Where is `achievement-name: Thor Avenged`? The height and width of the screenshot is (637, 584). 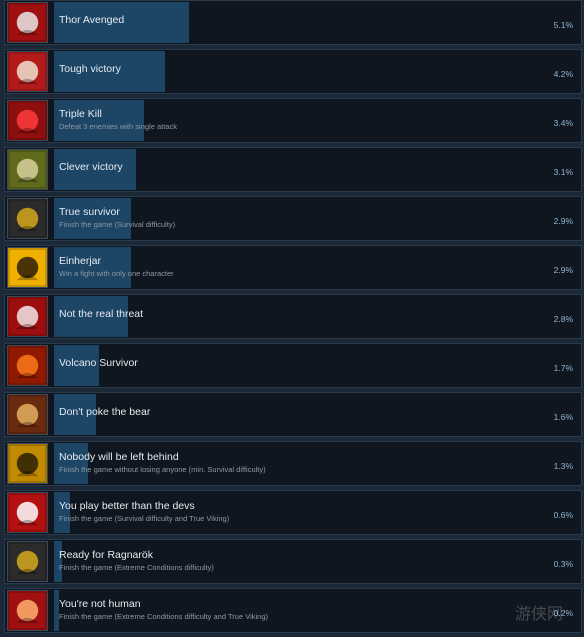 achievement-name: Thor Avenged is located at coordinates (92, 20).